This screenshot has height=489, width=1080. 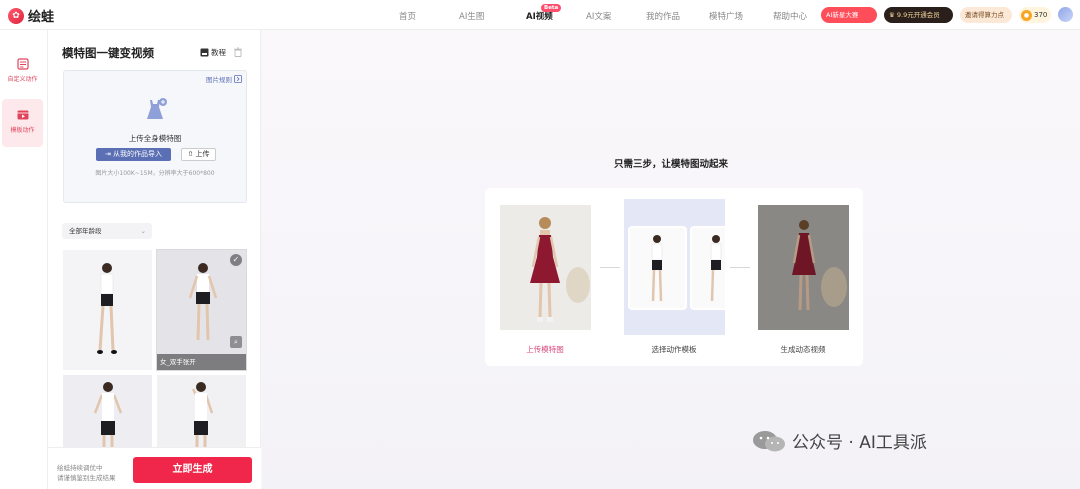 I want to click on step-upload-image, so click(x=545, y=267).